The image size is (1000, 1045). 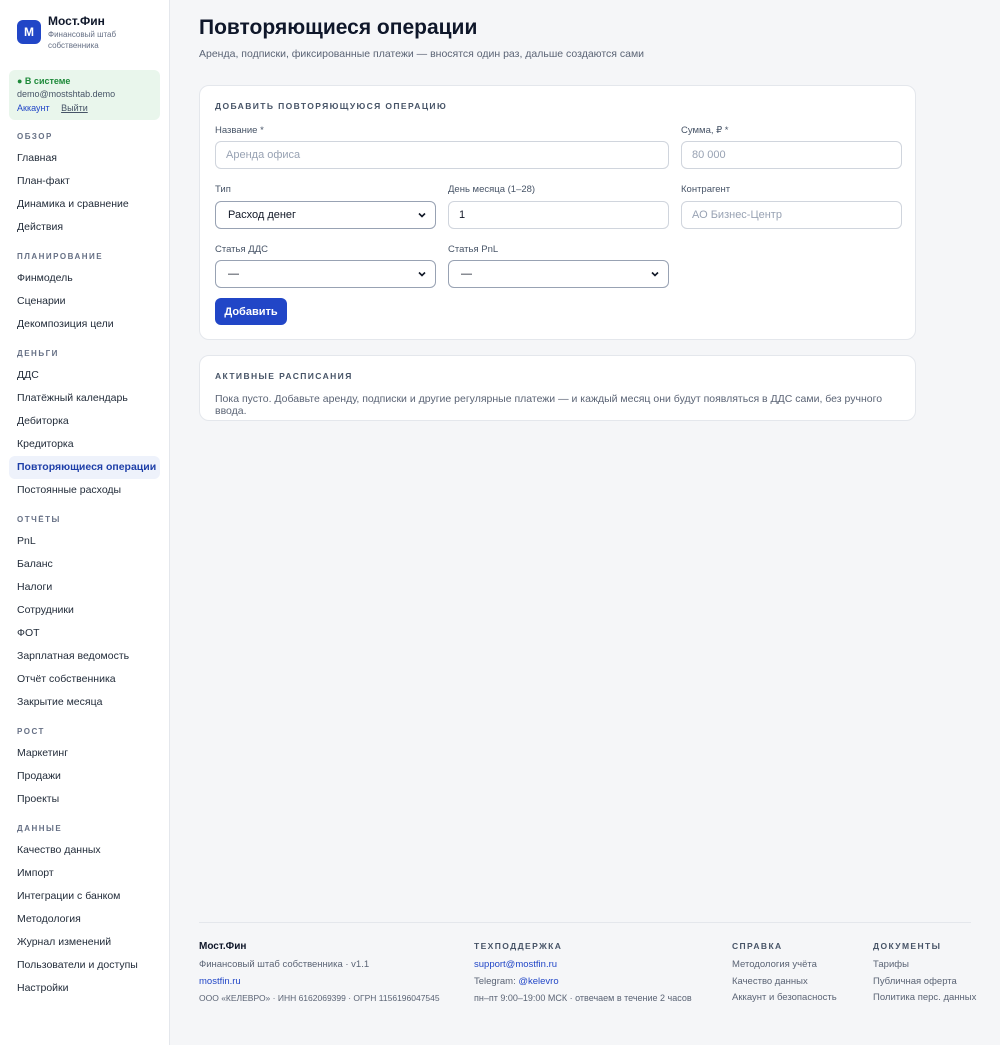 What do you see at coordinates (492, 189) in the screenshot?
I see `day-label: День месяца (1–28)` at bounding box center [492, 189].